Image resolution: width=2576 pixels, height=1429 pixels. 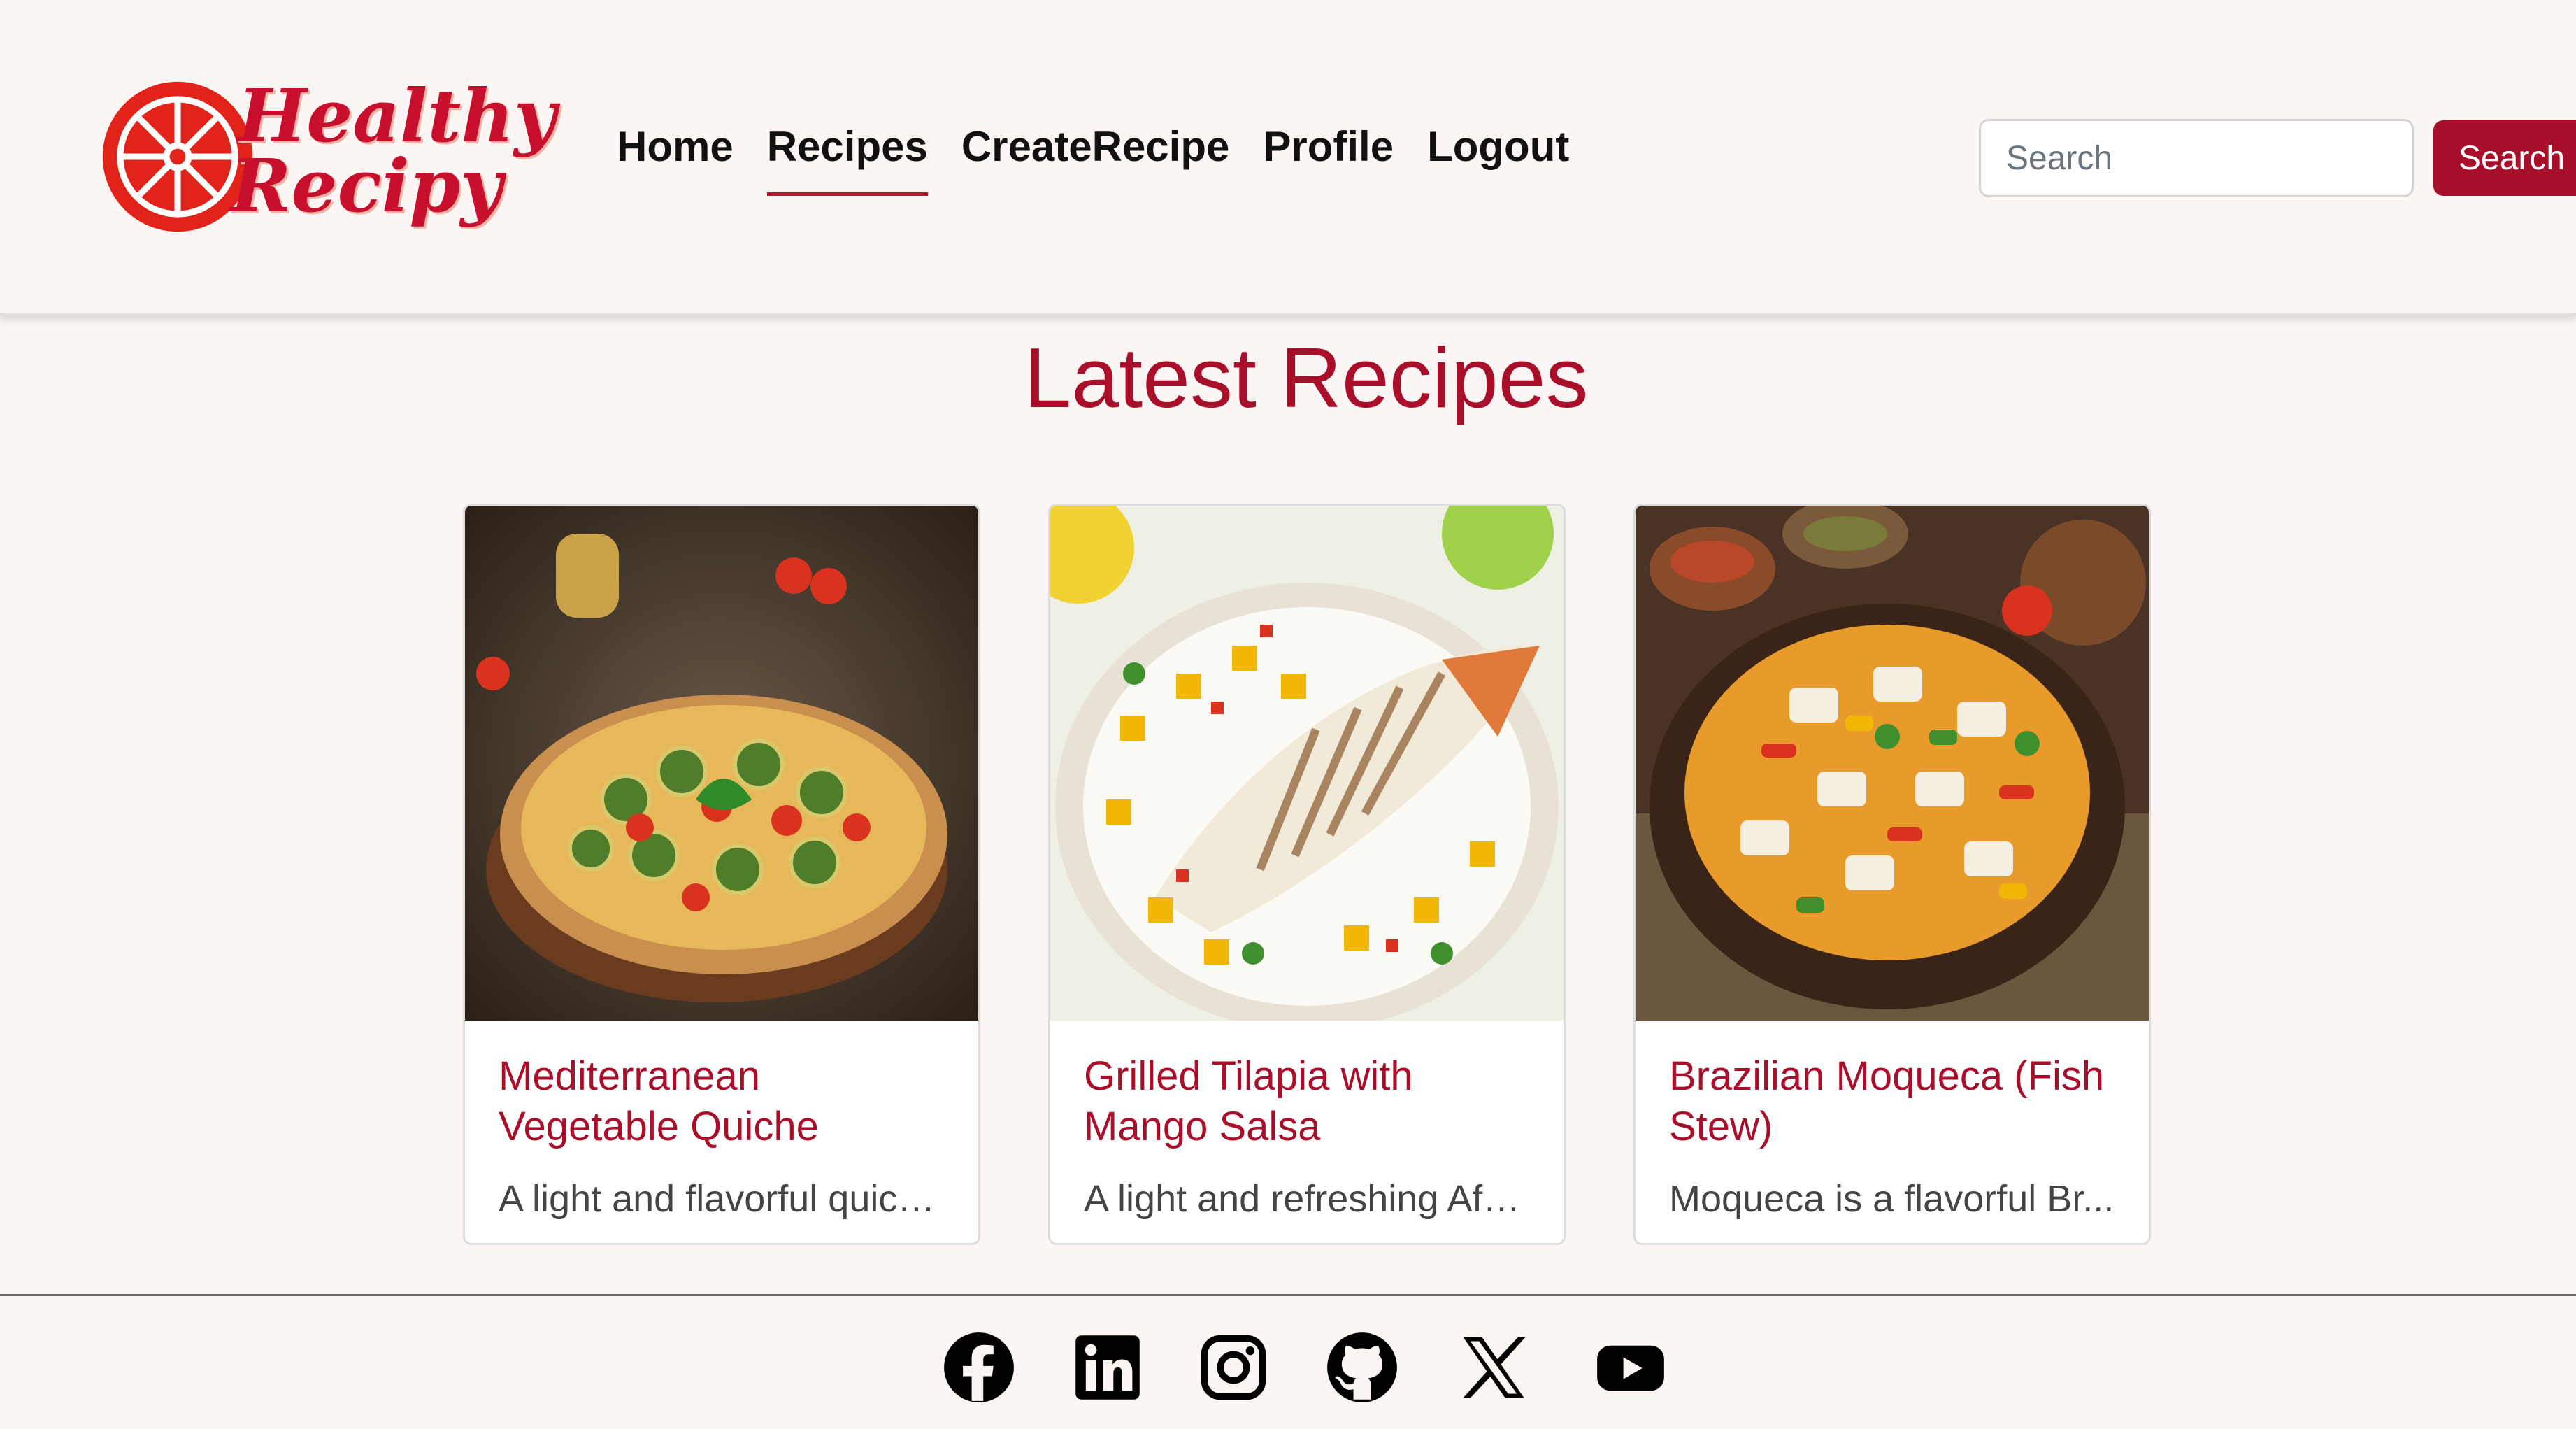 What do you see at coordinates (1288, 1361) in the screenshot?
I see `site-footer` at bounding box center [1288, 1361].